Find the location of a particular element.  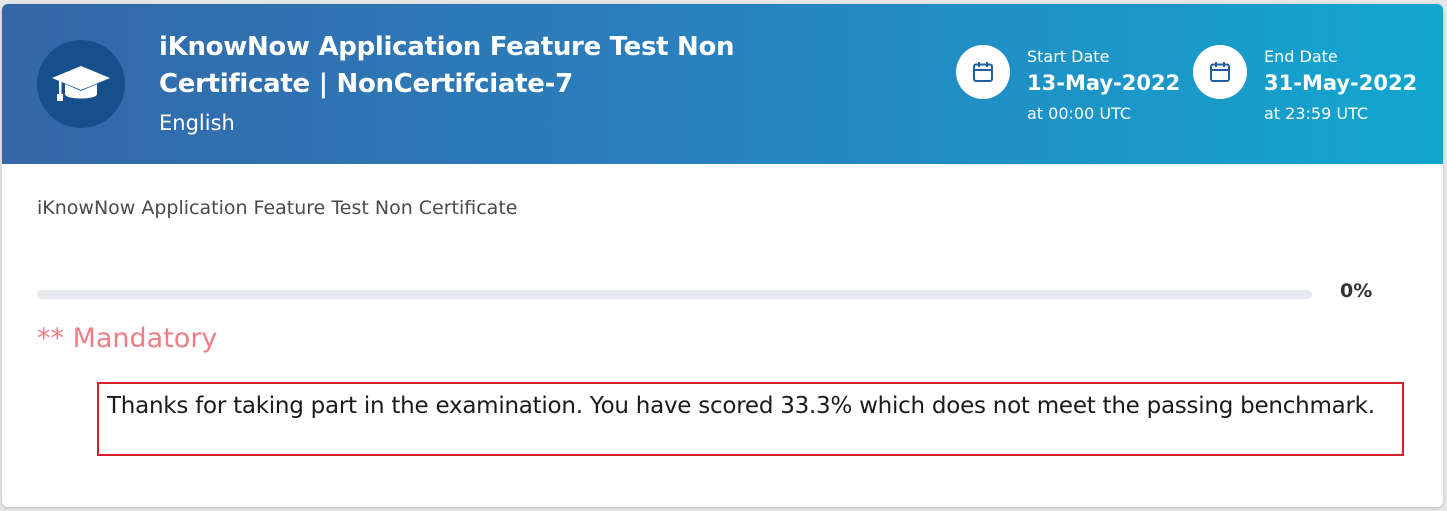

start-date-value: 13-May-2022 is located at coordinates (1104, 83).